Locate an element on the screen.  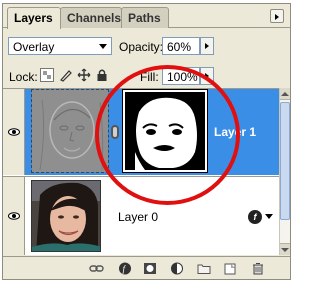
layer-0-thumbnail is located at coordinates (66, 216).